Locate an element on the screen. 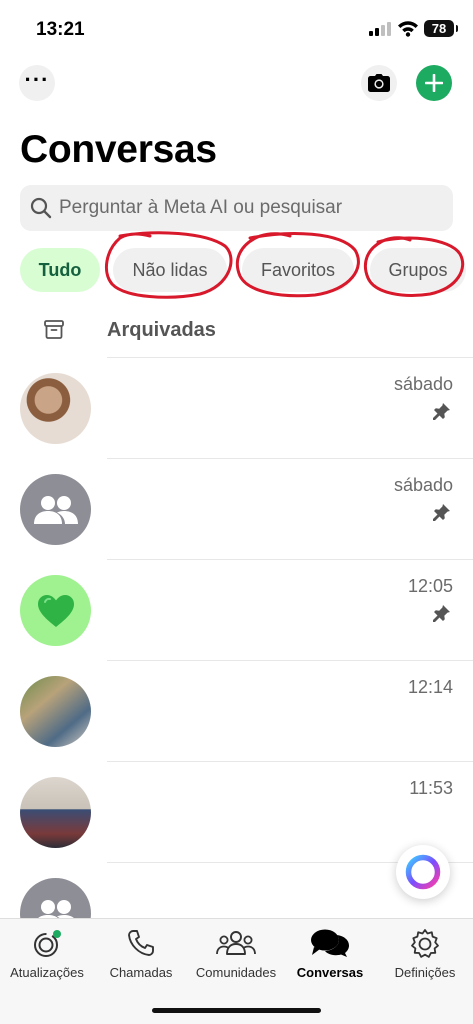 Image resolution: width=473 pixels, height=1024 pixels. chip-all: Tudo is located at coordinates (60, 270).